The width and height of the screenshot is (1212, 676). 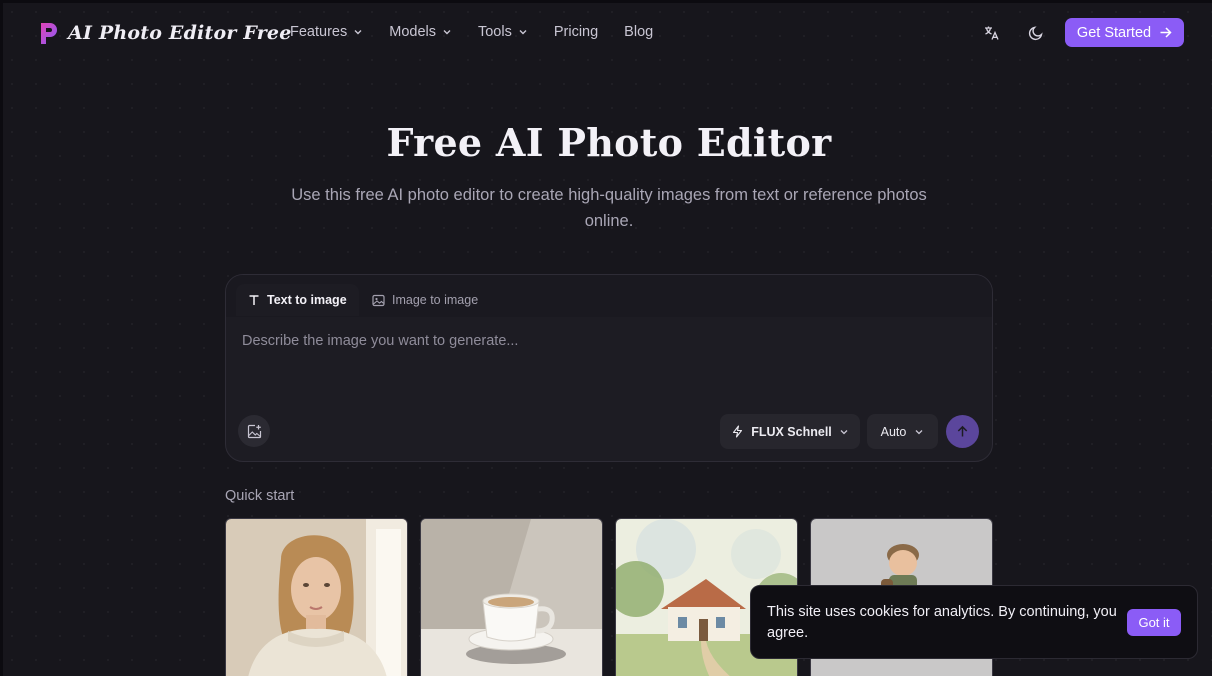 What do you see at coordinates (1154, 622) in the screenshot?
I see `cookie-accept-button: Got it` at bounding box center [1154, 622].